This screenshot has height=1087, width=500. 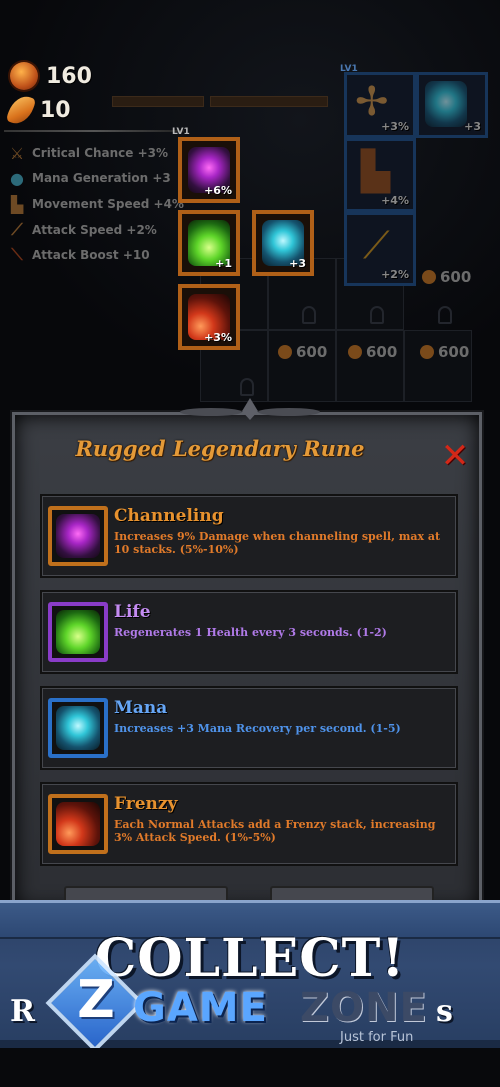 I want to click on rune-name: Frenzy, so click(x=146, y=804).